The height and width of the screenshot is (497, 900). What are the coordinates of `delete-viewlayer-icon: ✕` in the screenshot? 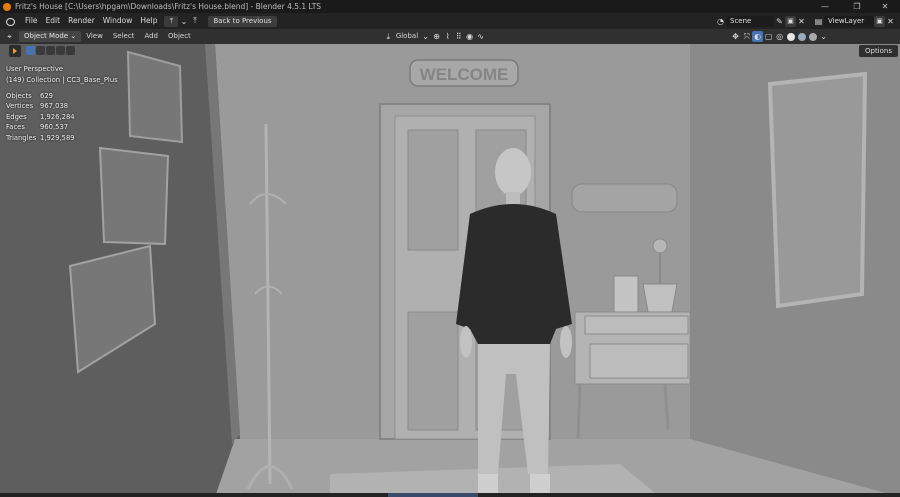 It's located at (890, 21).